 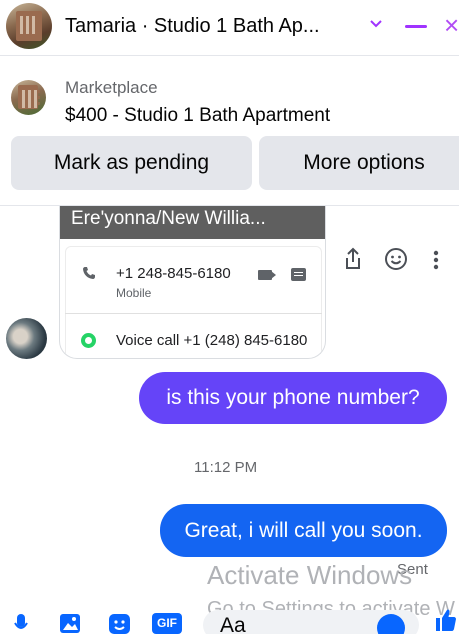 What do you see at coordinates (167, 623) in the screenshot?
I see `gif-icon: GIF` at bounding box center [167, 623].